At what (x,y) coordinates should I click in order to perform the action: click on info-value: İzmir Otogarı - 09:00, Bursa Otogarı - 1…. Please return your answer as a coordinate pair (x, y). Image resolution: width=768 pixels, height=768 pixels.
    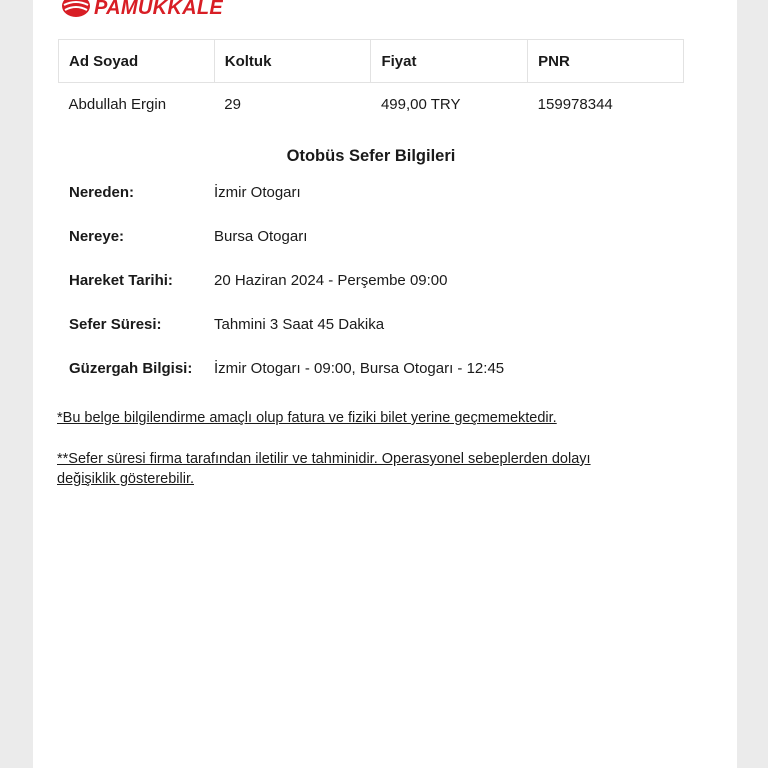
    Looking at the image, I should click on (359, 368).